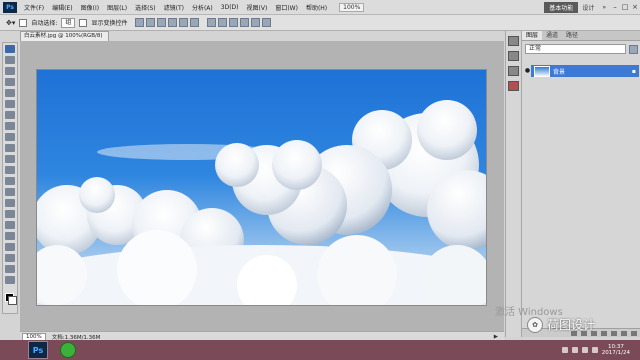 This screenshot has height=360, width=640. What do you see at coordinates (151, 22) in the screenshot?
I see `align-middle-icon` at bounding box center [151, 22].